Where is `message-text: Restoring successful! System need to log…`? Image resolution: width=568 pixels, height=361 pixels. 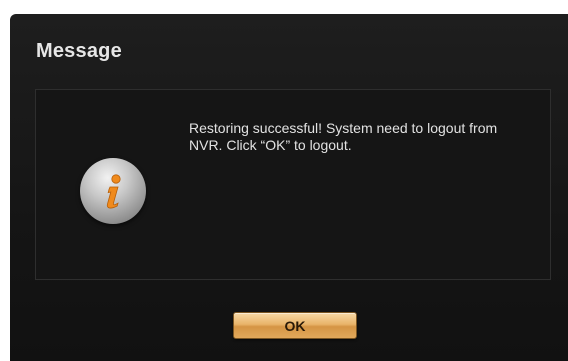 message-text: Restoring successful! System need to log… is located at coordinates (343, 136).